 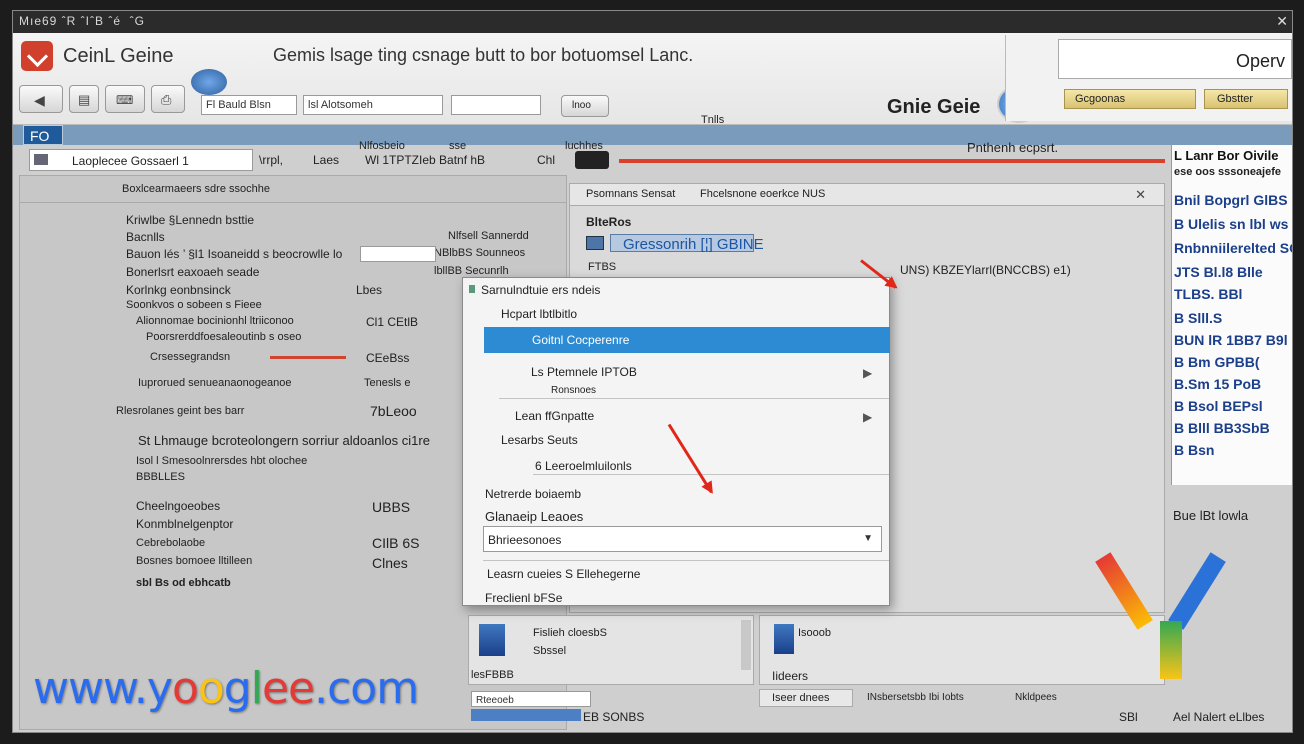 I want to click on print-button: ⎙, so click(x=168, y=99).